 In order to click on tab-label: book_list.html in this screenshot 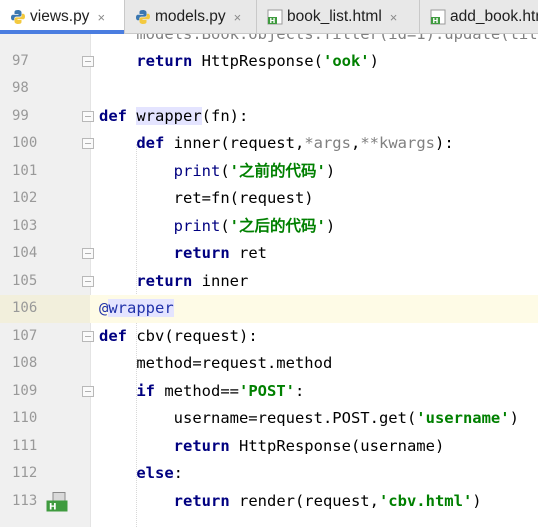, I will do `click(334, 16)`.